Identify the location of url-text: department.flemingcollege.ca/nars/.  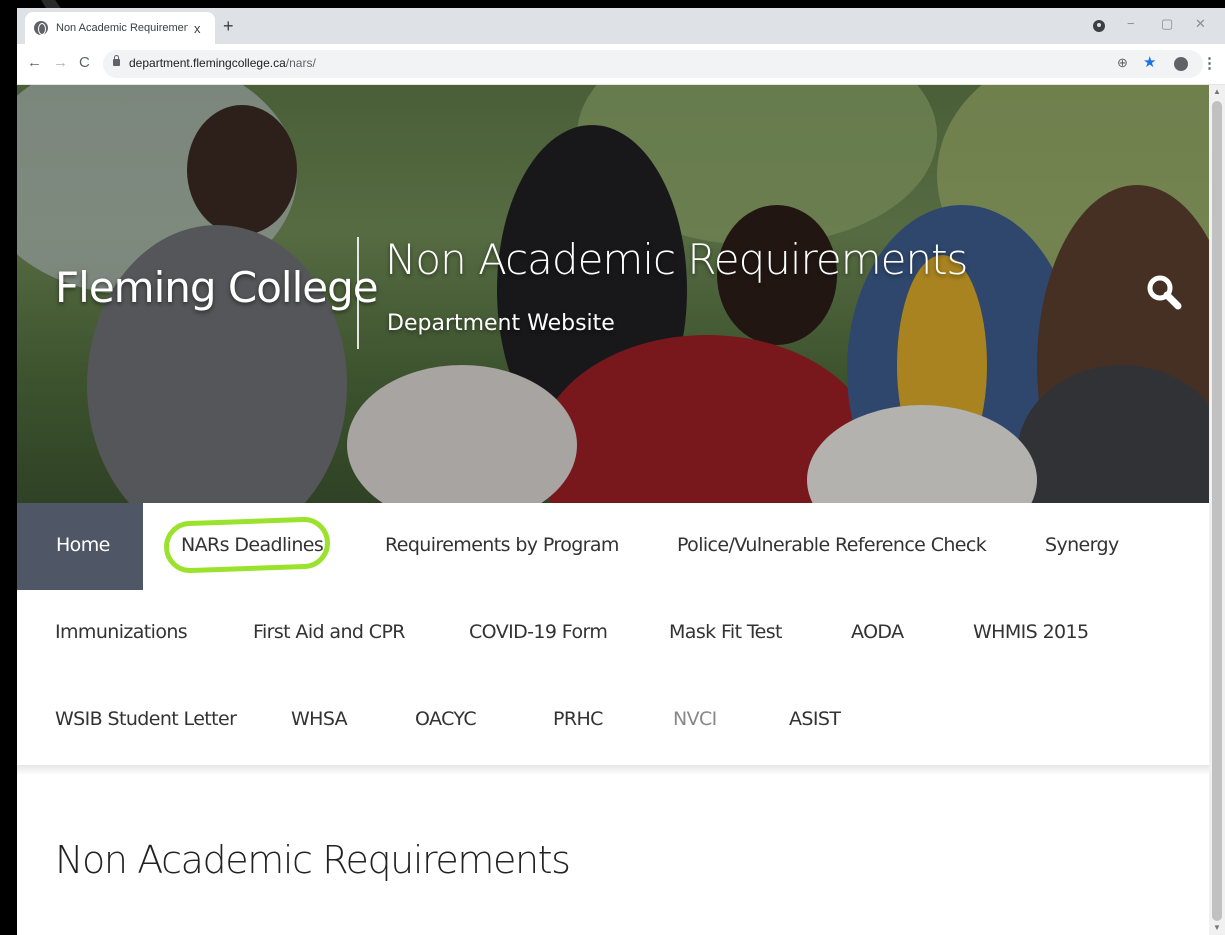
(222, 63).